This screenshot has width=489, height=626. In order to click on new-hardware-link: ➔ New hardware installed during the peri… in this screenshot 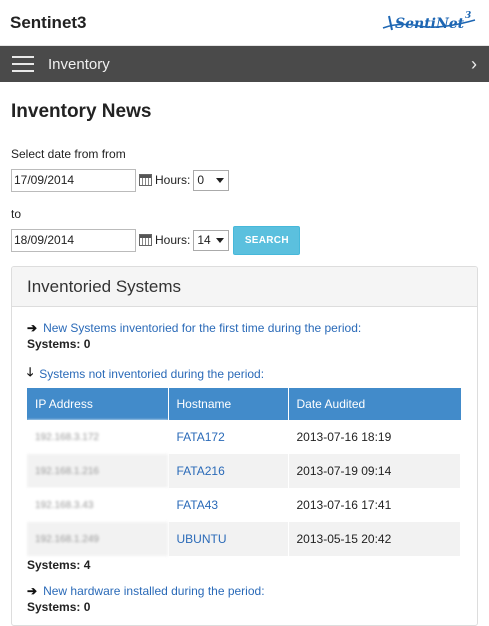, I will do `click(244, 591)`.